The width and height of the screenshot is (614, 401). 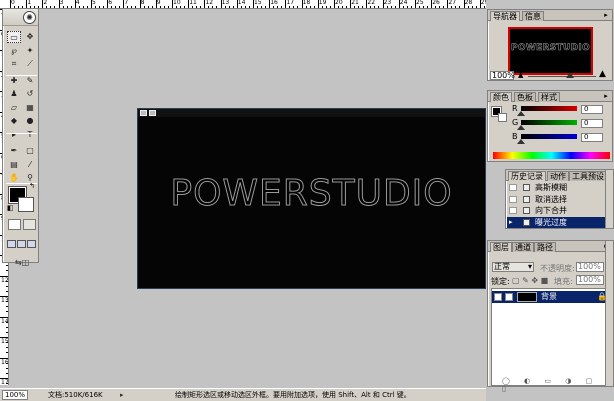 What do you see at coordinates (14, 108) in the screenshot?
I see `eraser-icon: ▱` at bounding box center [14, 108].